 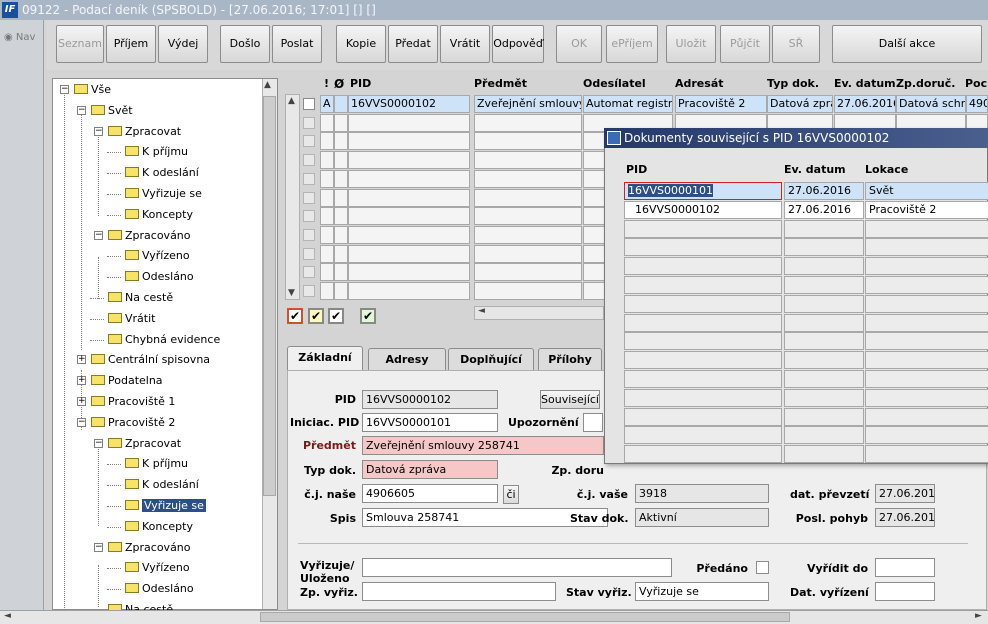 What do you see at coordinates (295, 316) in the screenshot?
I see `filter-checkbox-red: ✔` at bounding box center [295, 316].